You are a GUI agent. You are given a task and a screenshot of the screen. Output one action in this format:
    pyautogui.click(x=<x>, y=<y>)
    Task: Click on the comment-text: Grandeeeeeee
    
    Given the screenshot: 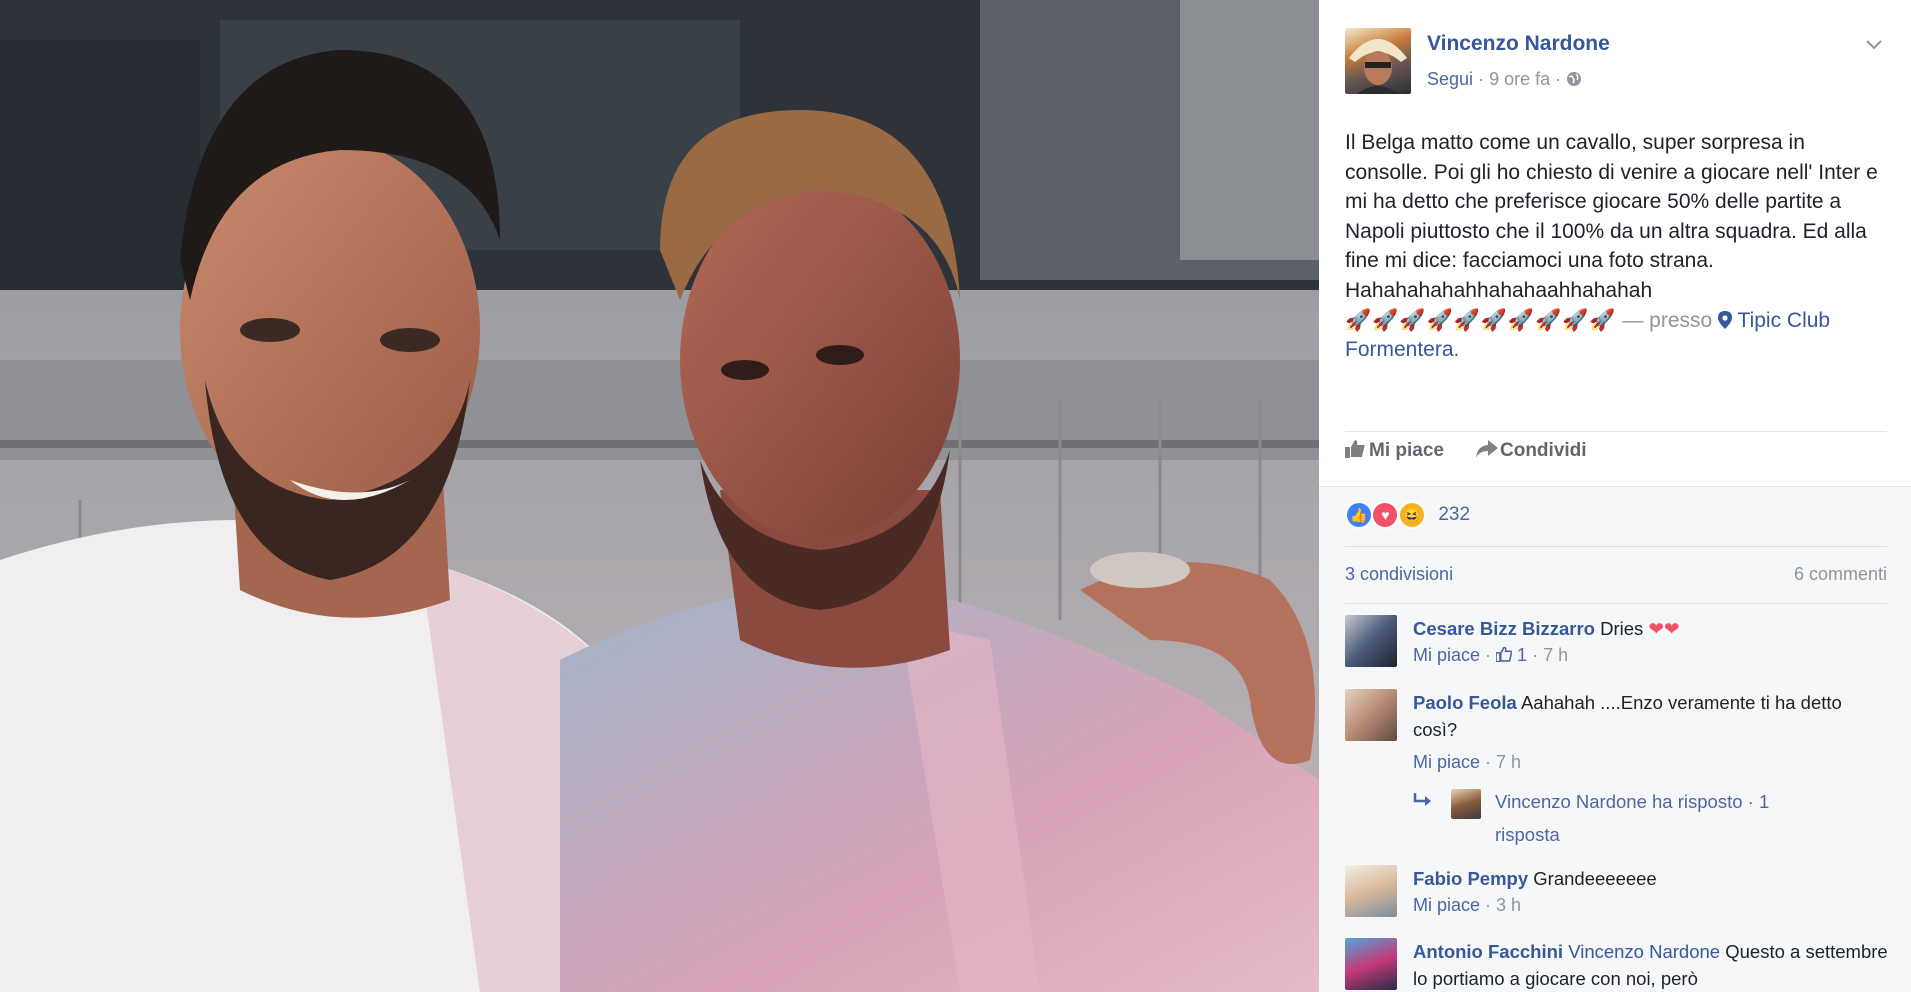 What is the action you would take?
    pyautogui.click(x=1595, y=878)
    